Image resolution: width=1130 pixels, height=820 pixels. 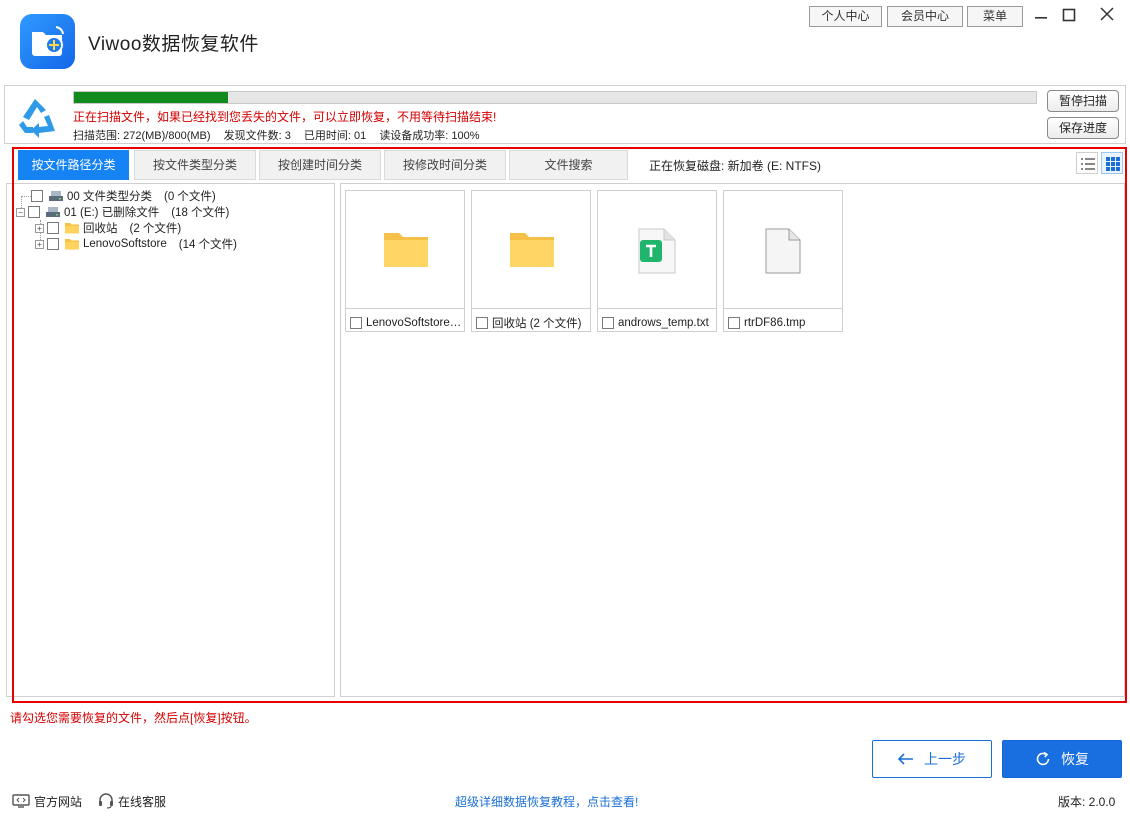 I want to click on success-rate: 读设备成功率: 100%, so click(x=429, y=136).